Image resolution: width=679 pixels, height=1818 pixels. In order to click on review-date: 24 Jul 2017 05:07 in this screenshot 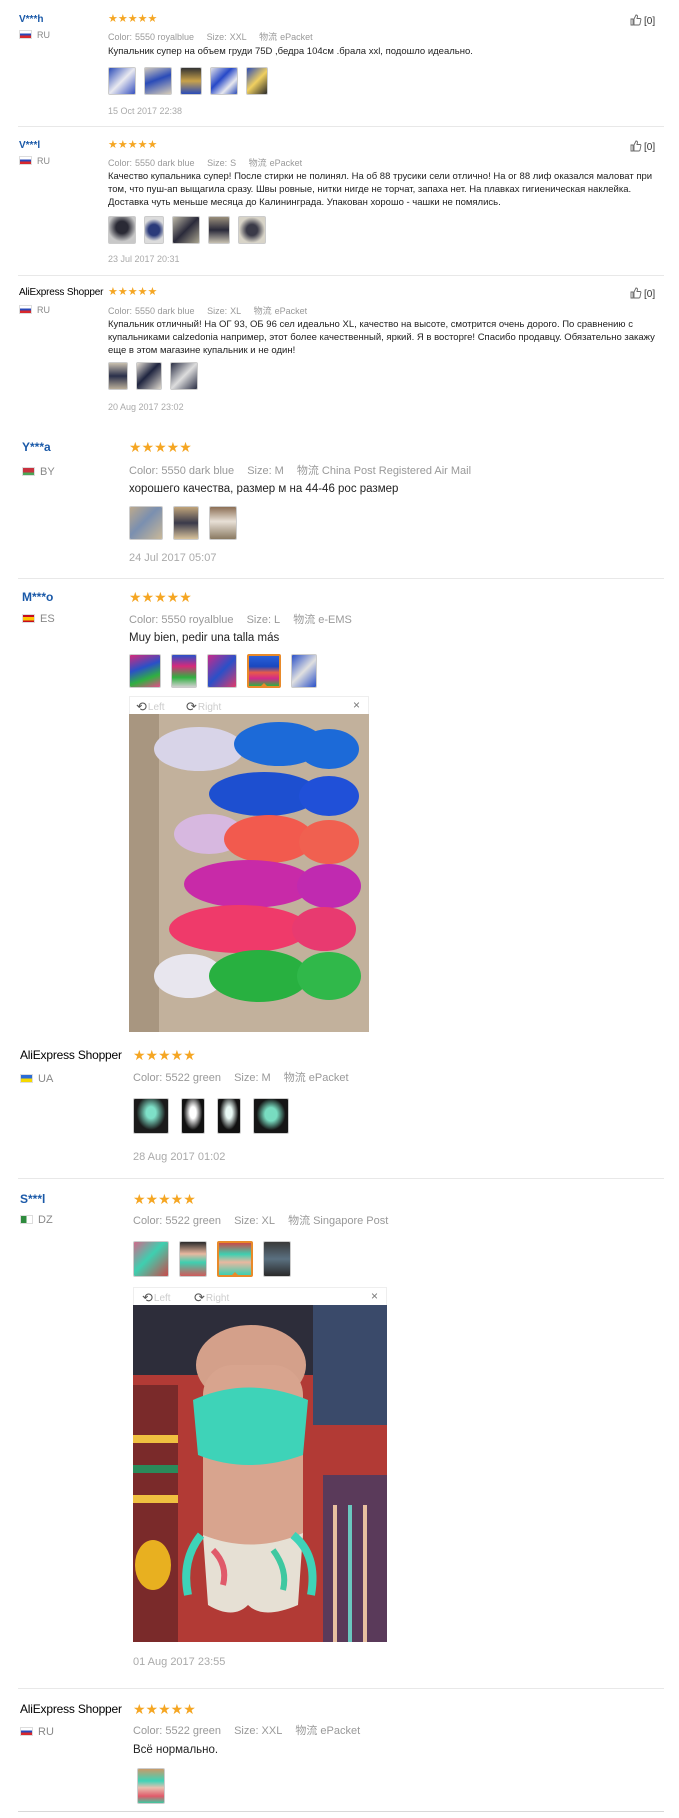, I will do `click(173, 558)`.